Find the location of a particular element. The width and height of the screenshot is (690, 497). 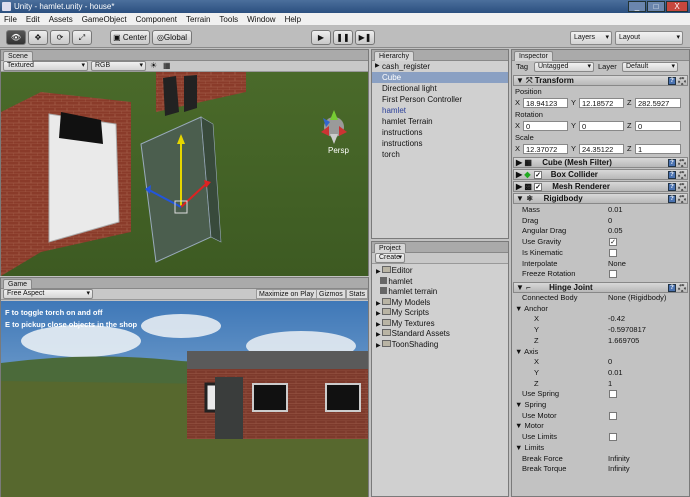

property-value: 1 is located at coordinates (610, 384).